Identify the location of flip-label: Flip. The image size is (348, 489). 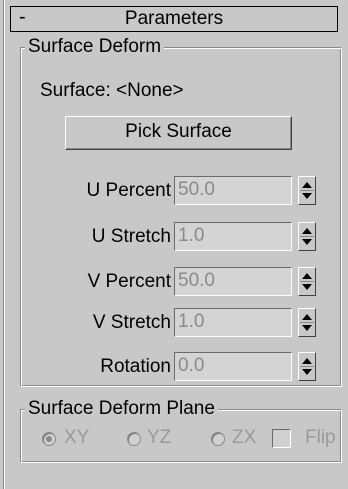
(320, 438).